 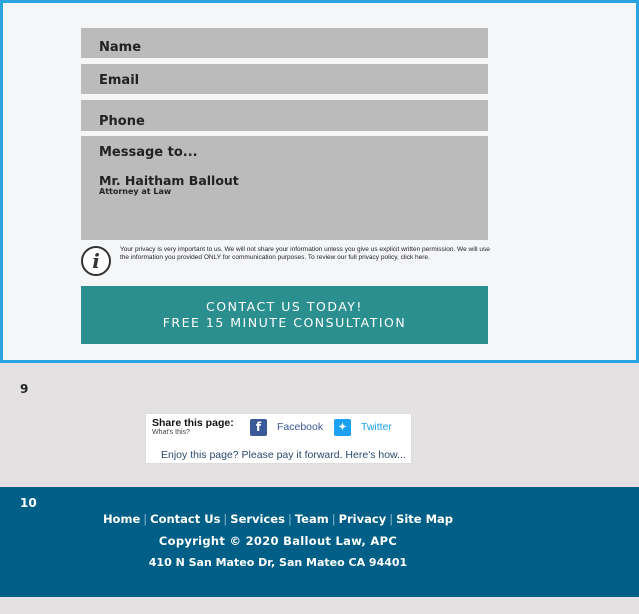 I want to click on phone-field: Phone, so click(x=284, y=115).